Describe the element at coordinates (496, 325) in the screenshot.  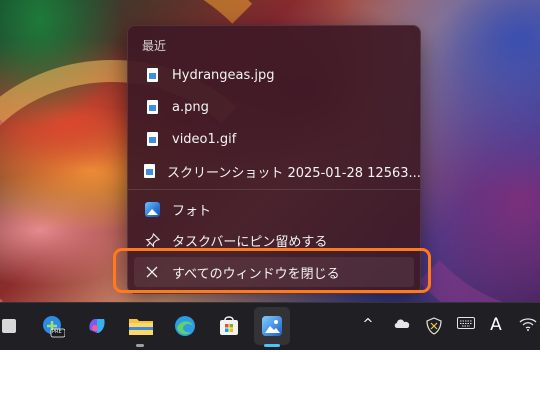
I see `ime-mode-indicator: A` at that location.